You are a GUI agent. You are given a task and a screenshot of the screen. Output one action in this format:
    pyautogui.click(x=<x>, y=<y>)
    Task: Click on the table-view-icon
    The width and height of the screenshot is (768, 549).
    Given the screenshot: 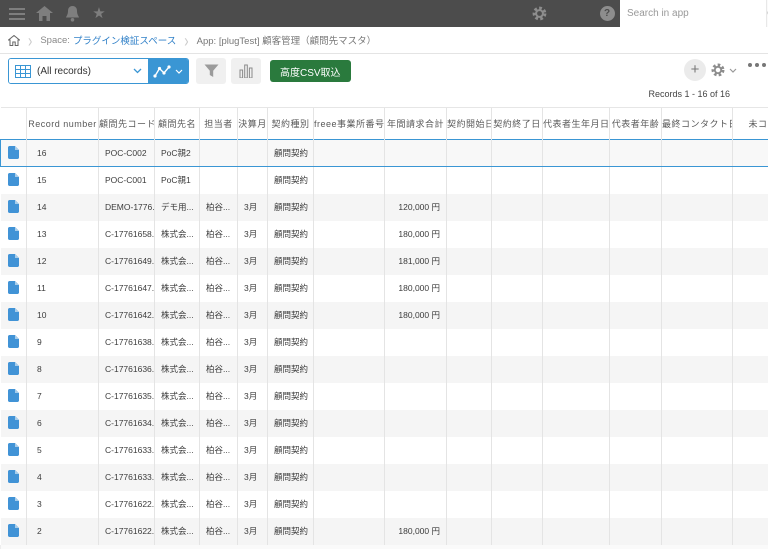 What is the action you would take?
    pyautogui.click(x=23, y=71)
    